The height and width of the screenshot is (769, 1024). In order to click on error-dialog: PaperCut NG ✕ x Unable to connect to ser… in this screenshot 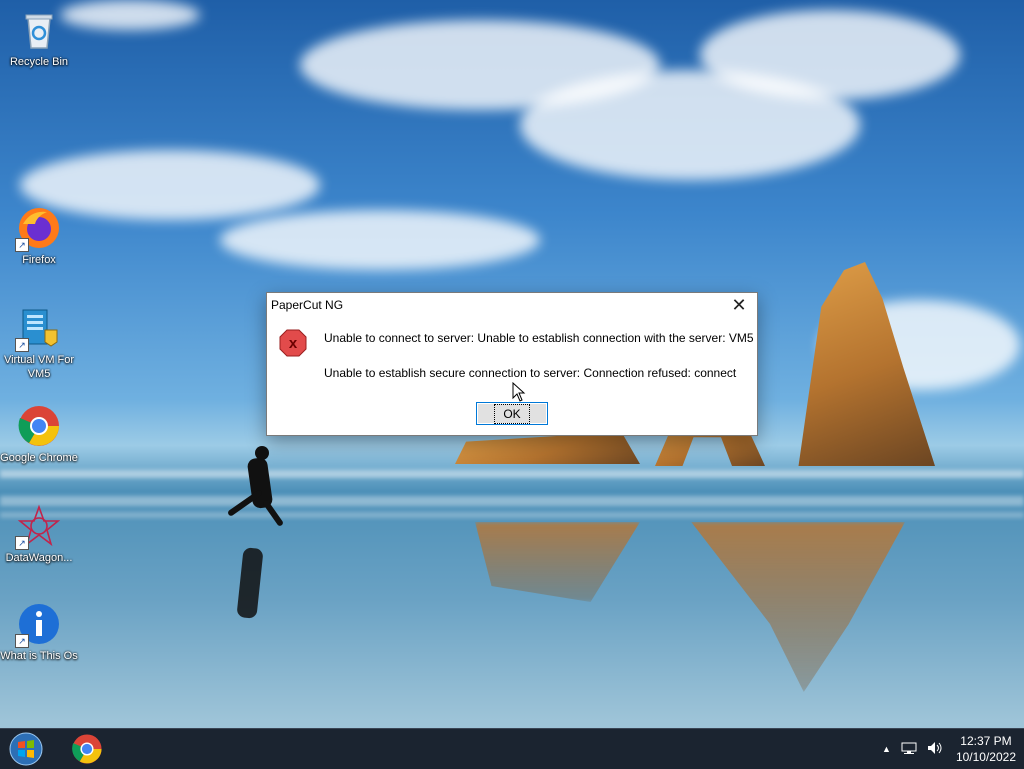, I will do `click(512, 364)`.